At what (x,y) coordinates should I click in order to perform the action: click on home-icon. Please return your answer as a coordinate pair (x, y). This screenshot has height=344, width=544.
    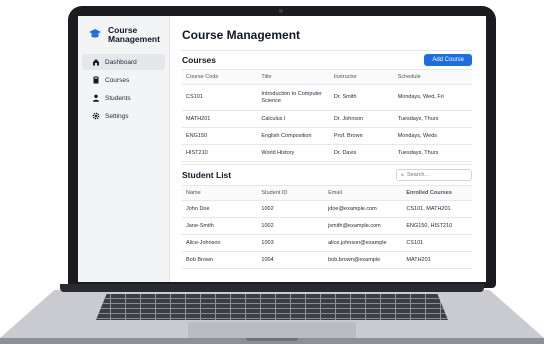
    Looking at the image, I should click on (96, 62).